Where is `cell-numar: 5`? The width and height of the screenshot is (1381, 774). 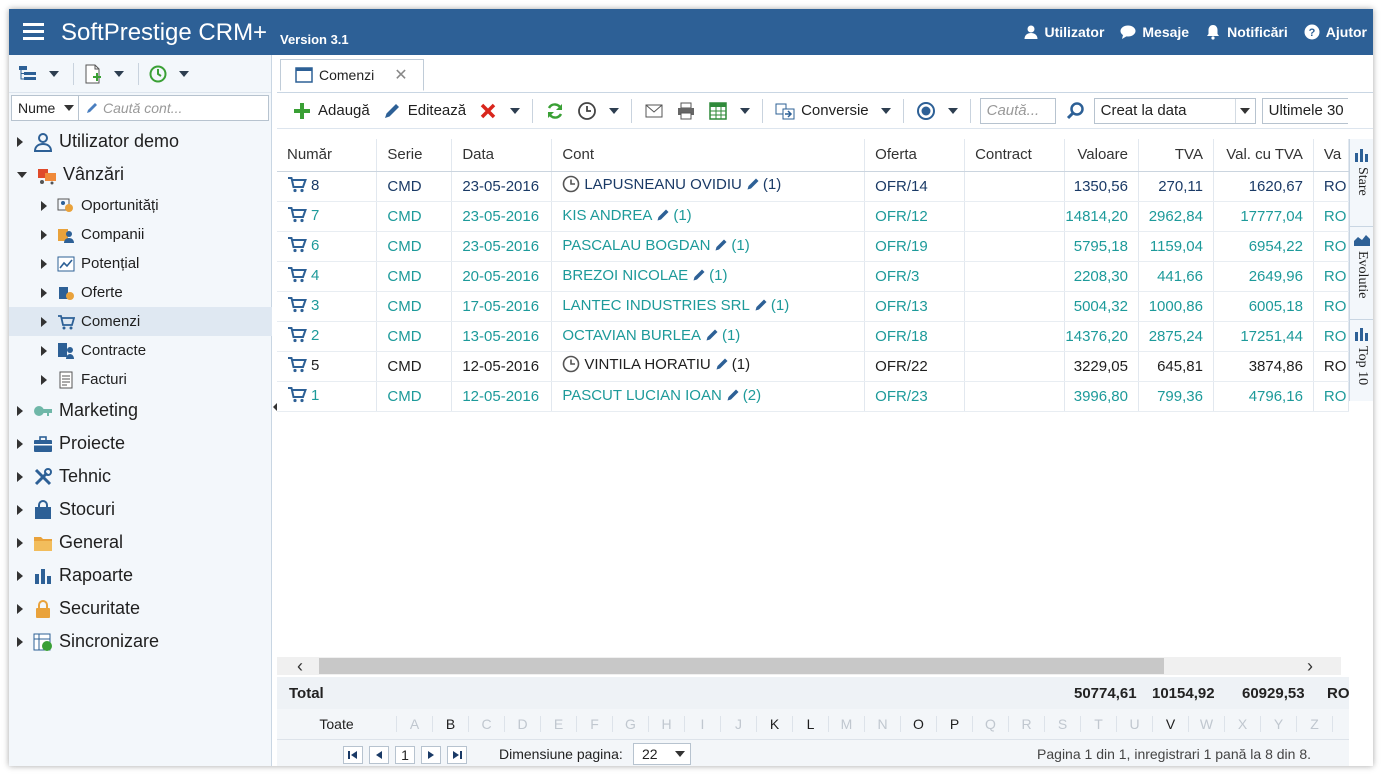 cell-numar: 5 is located at coordinates (327, 366).